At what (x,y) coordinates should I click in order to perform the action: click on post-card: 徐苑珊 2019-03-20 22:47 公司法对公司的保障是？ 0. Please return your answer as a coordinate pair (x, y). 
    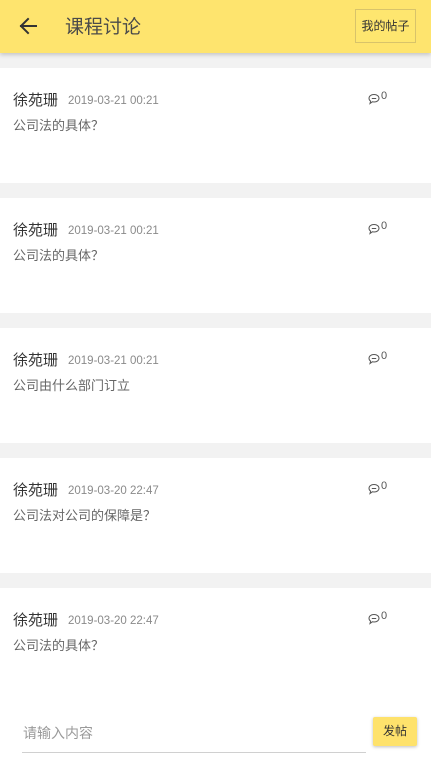
    Looking at the image, I should click on (215, 515).